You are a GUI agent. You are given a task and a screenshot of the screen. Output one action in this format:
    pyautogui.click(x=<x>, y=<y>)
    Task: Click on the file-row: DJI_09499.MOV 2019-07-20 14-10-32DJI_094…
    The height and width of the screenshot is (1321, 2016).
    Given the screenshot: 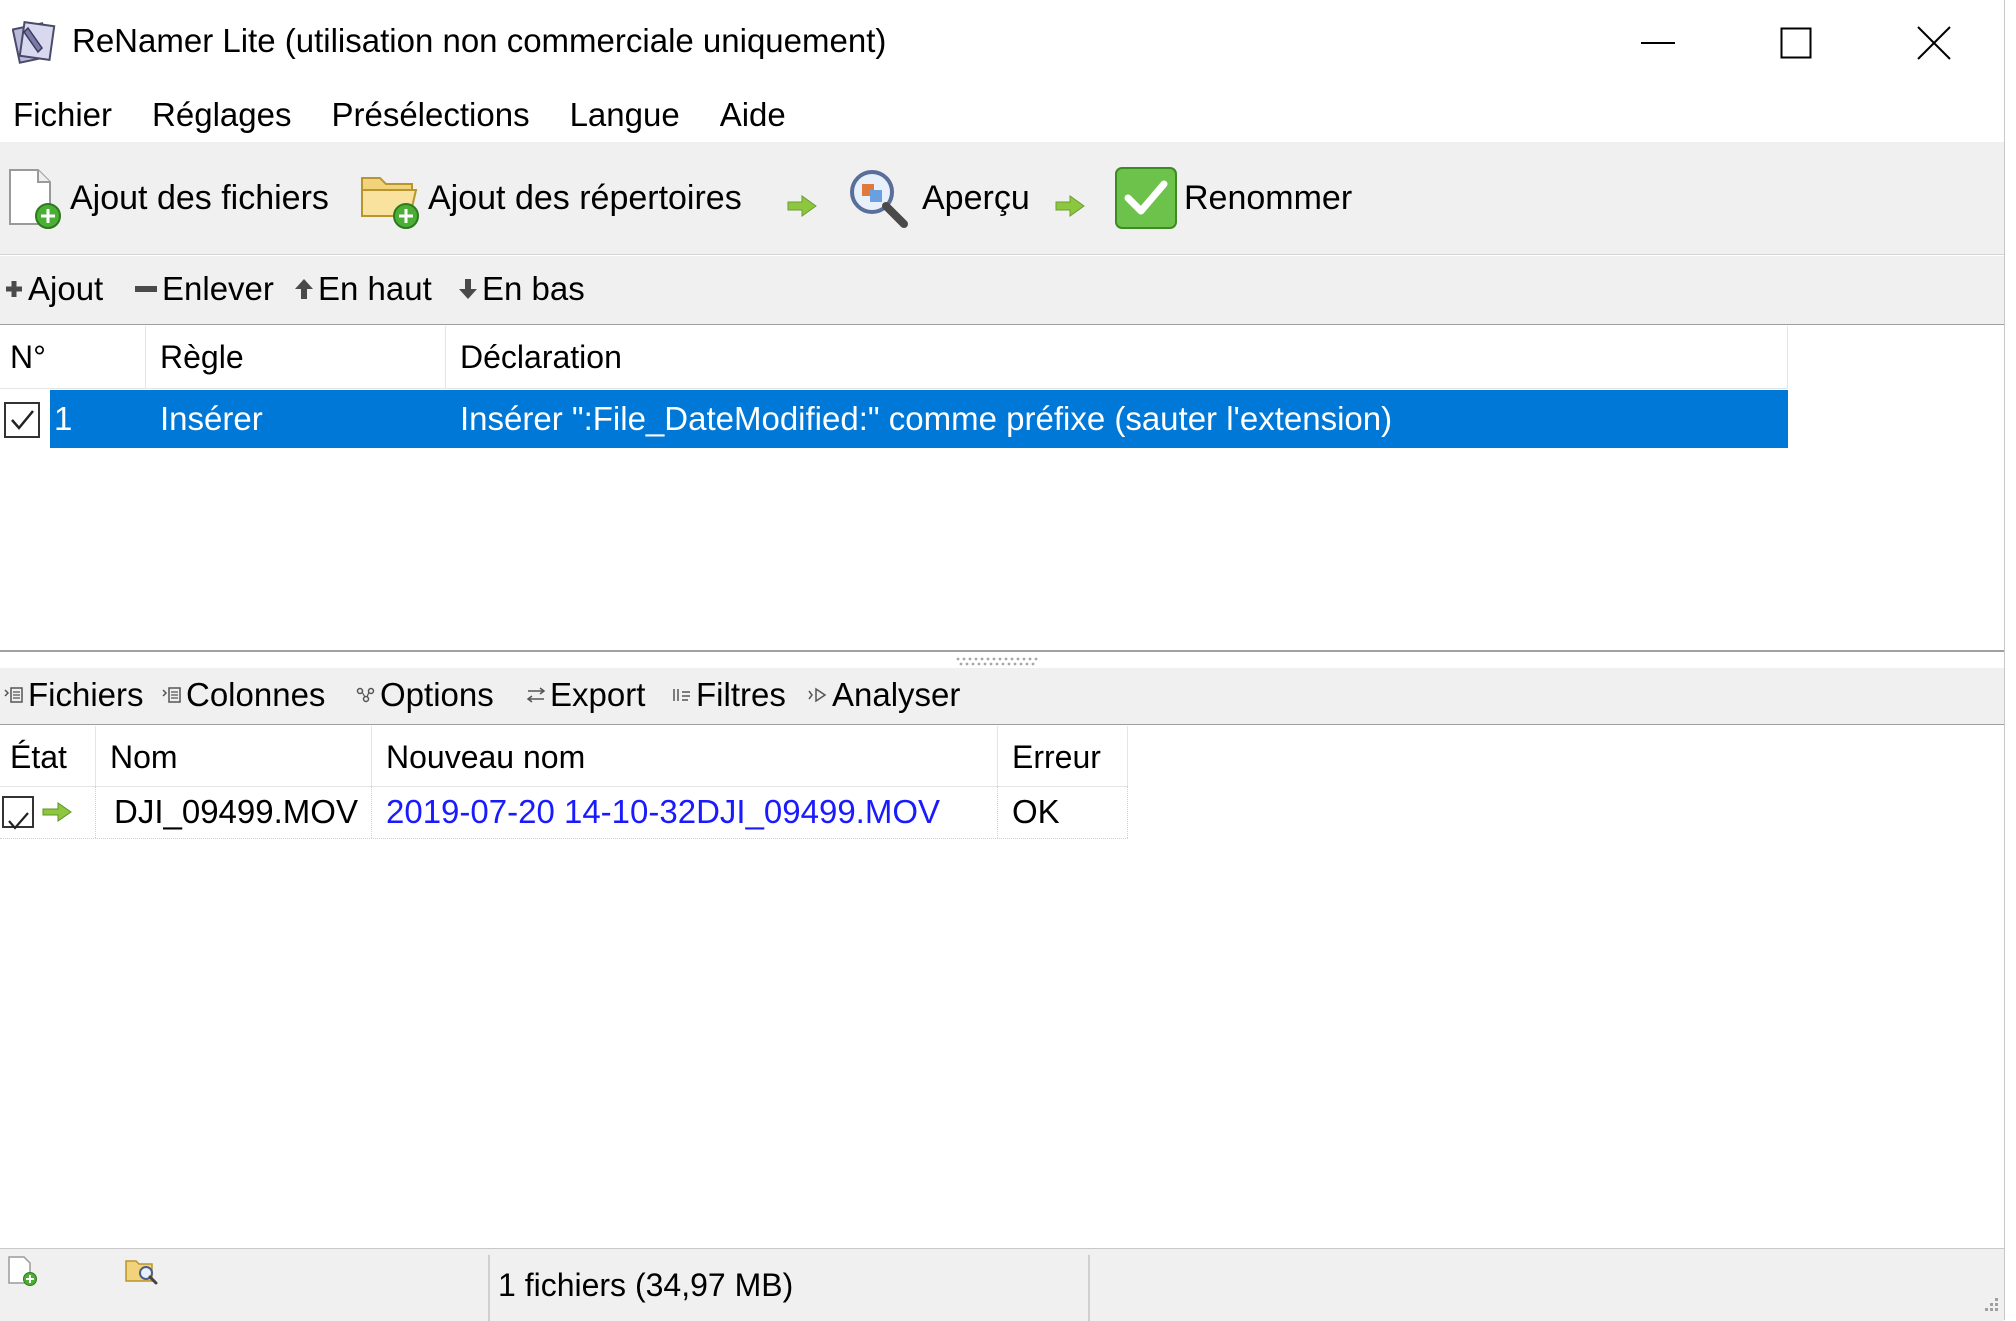 What is the action you would take?
    pyautogui.click(x=564, y=812)
    